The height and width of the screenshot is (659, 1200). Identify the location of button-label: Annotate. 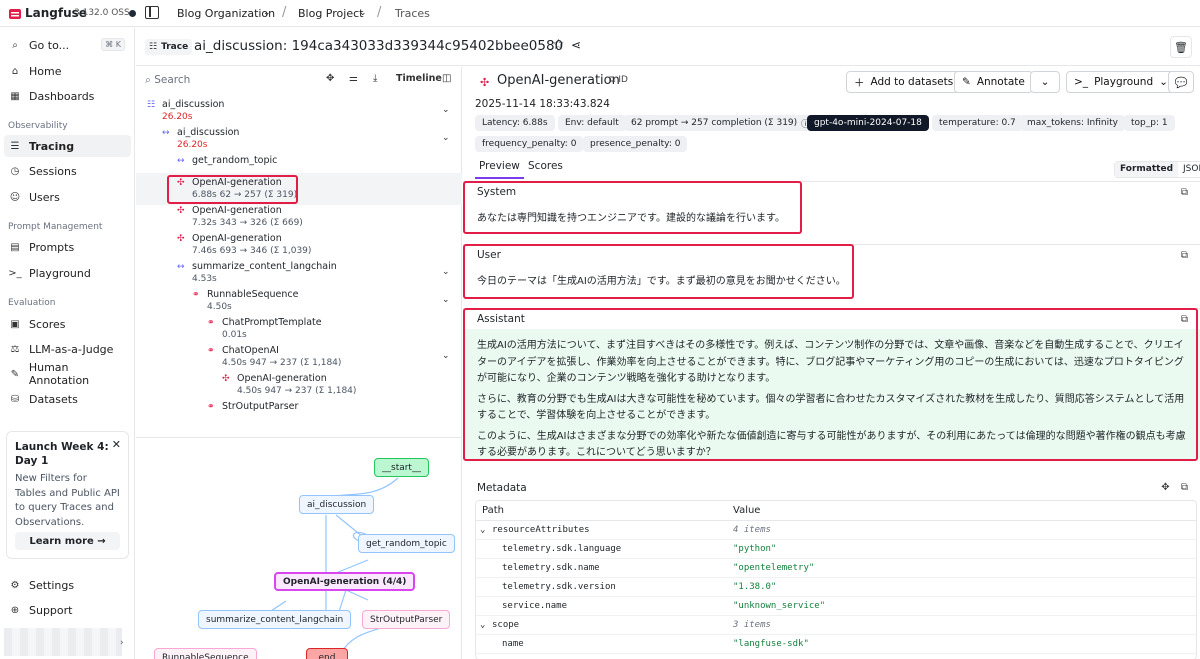
(1000, 82).